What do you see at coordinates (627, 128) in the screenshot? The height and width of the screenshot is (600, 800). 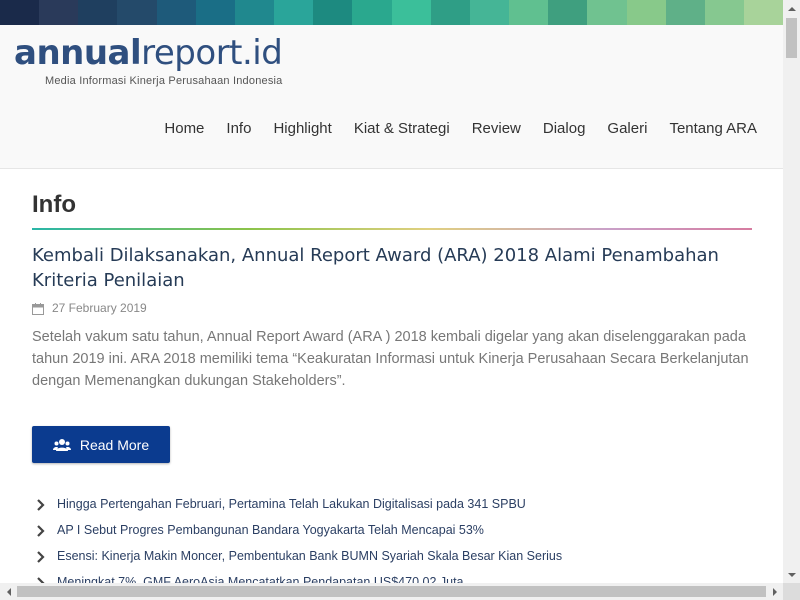 I see `nav-galeri: Galeri` at bounding box center [627, 128].